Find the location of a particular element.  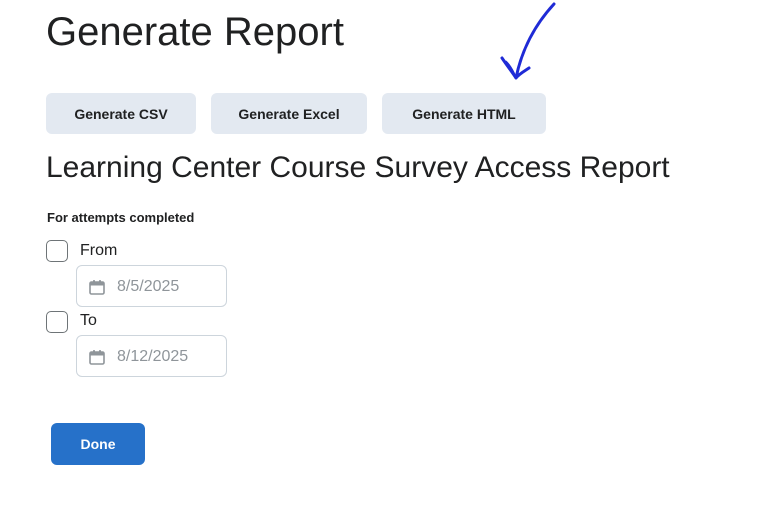

to-date-field: 8/12/2025 is located at coordinates (151, 356).